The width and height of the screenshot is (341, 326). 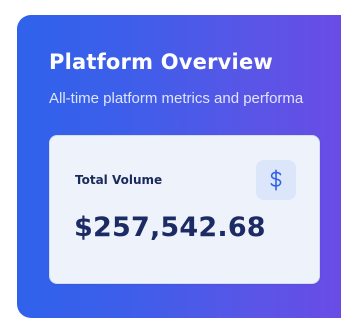 I want to click on dollar-icon-badge, so click(x=276, y=180).